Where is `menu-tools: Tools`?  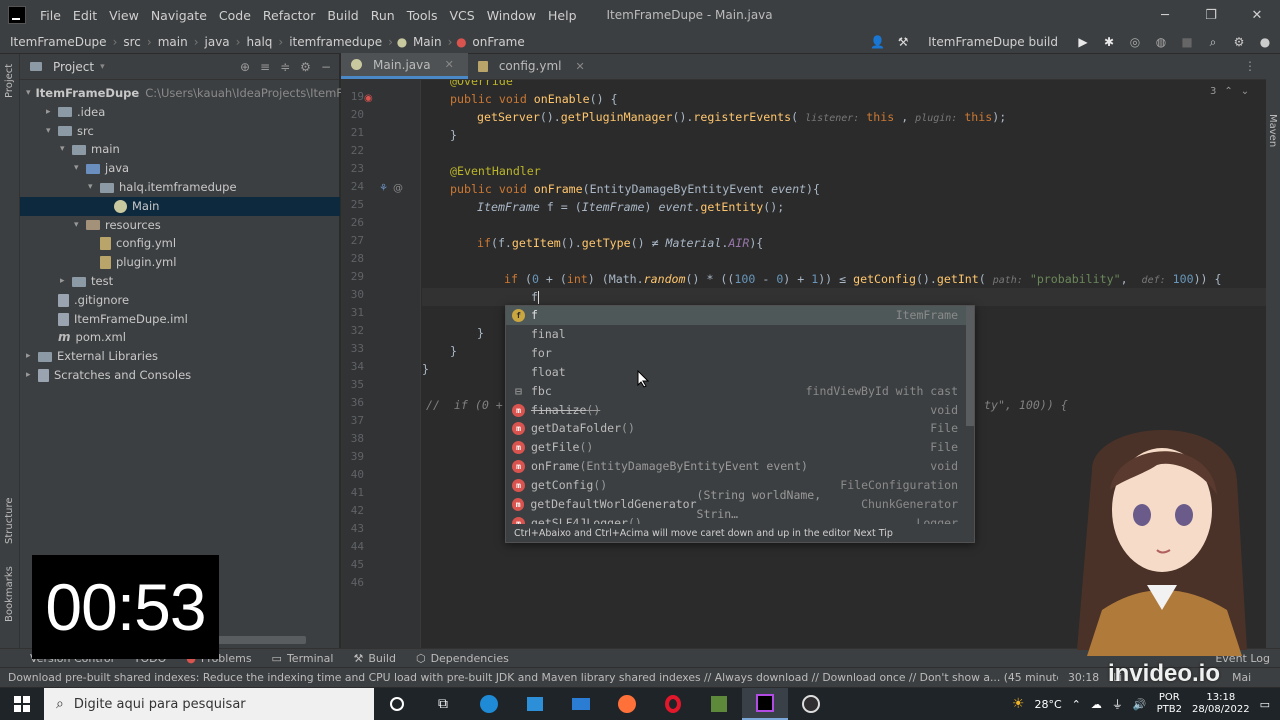
menu-tools: Tools is located at coordinates (422, 15).